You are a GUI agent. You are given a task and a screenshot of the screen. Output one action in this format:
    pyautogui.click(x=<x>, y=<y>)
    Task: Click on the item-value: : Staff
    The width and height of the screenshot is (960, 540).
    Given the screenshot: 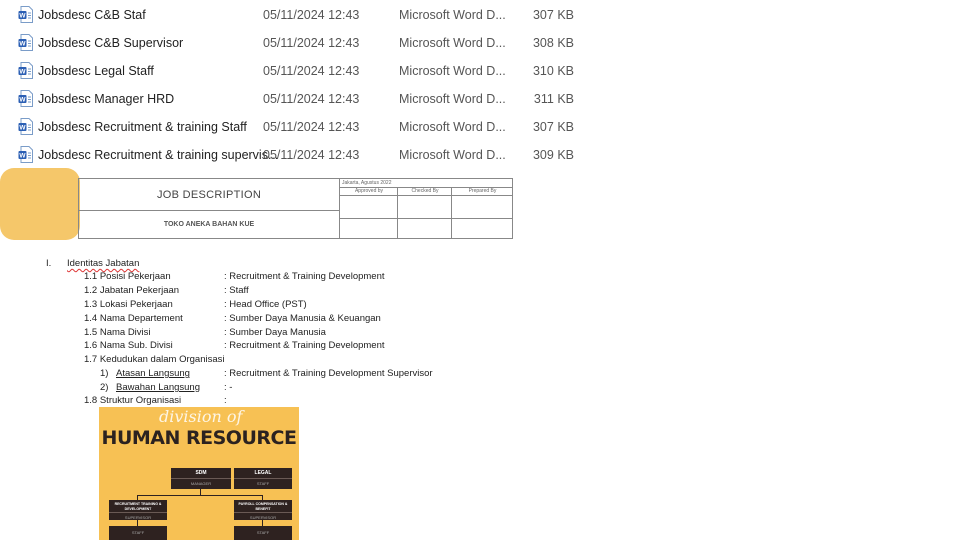 What is the action you would take?
    pyautogui.click(x=236, y=290)
    